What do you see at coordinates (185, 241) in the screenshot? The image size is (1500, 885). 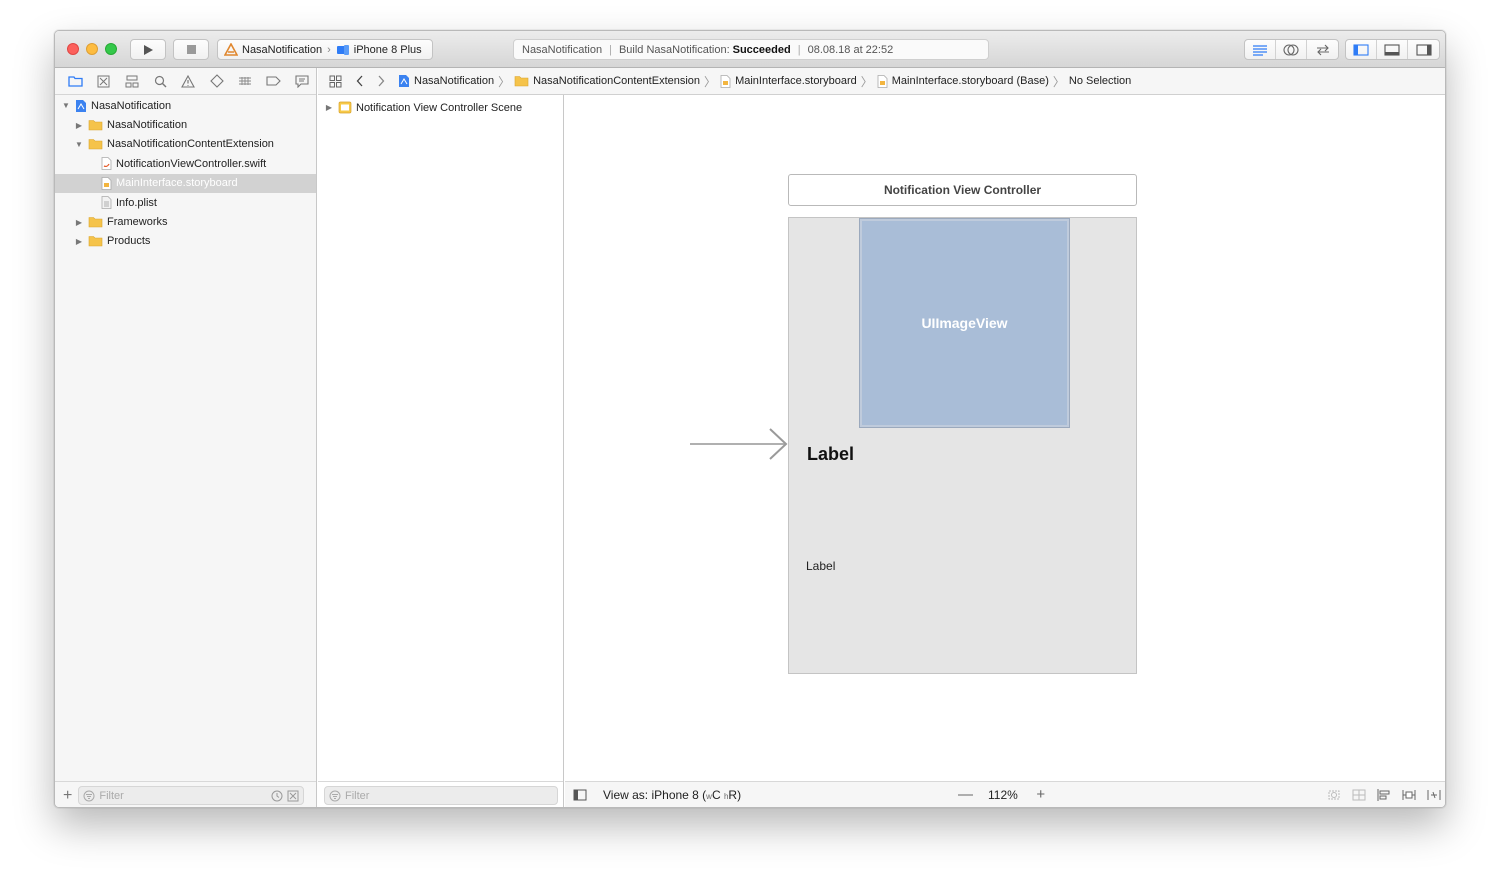 I see `tree-row-folder: ▶ Products` at bounding box center [185, 241].